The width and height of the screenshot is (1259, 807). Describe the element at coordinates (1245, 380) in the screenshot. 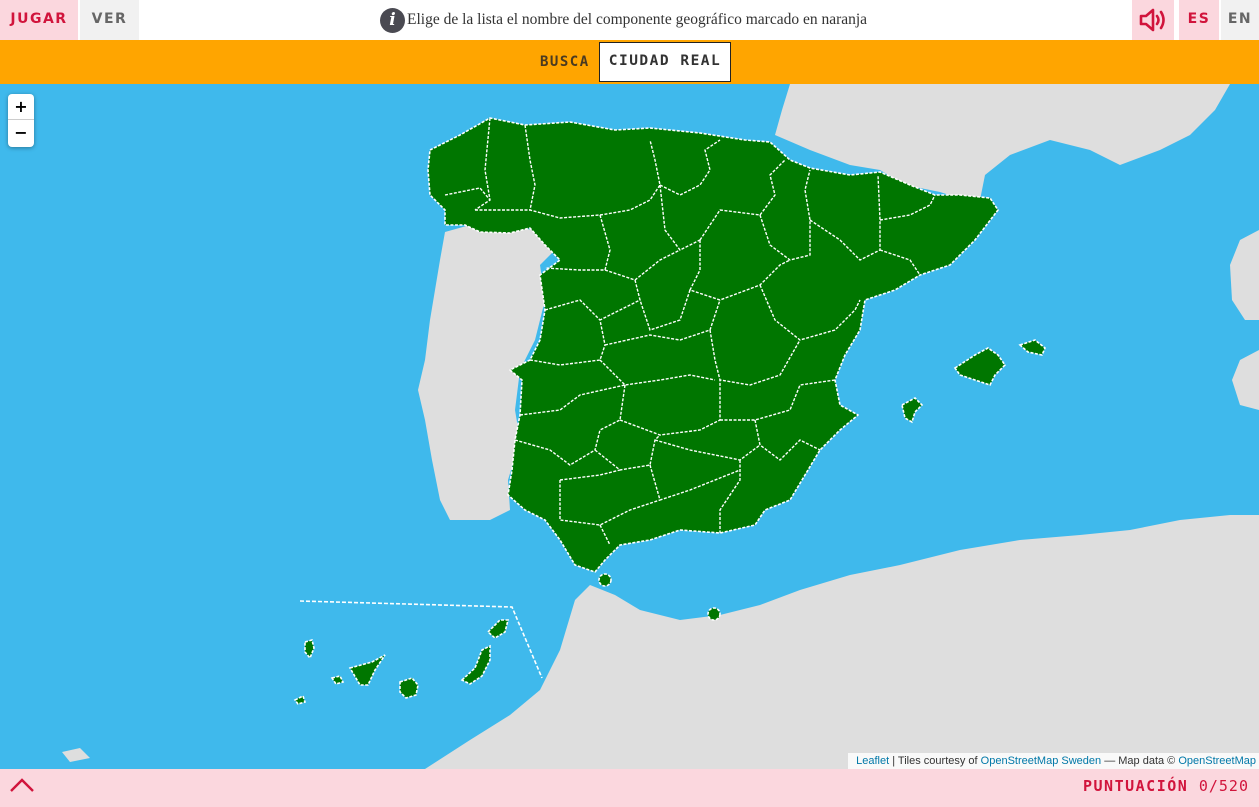

I see `land-sardinia` at that location.